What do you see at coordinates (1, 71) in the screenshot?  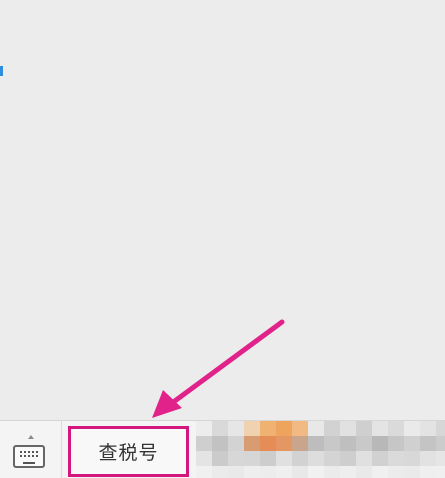 I see `edge-marker` at bounding box center [1, 71].